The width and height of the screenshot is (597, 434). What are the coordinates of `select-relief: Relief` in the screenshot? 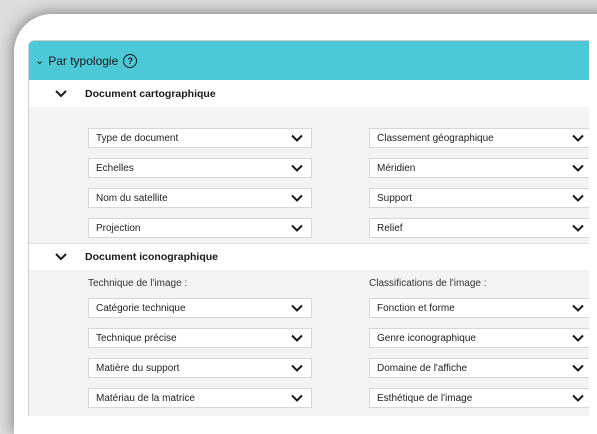 It's located at (479, 228).